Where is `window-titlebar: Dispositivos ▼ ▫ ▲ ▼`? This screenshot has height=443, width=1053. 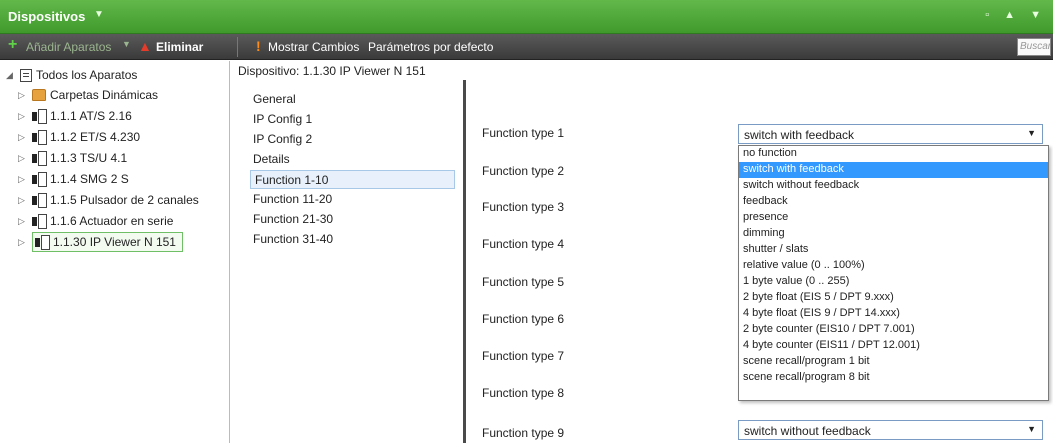
window-titlebar: Dispositivos ▼ ▫ ▲ ▼ is located at coordinates (526, 17).